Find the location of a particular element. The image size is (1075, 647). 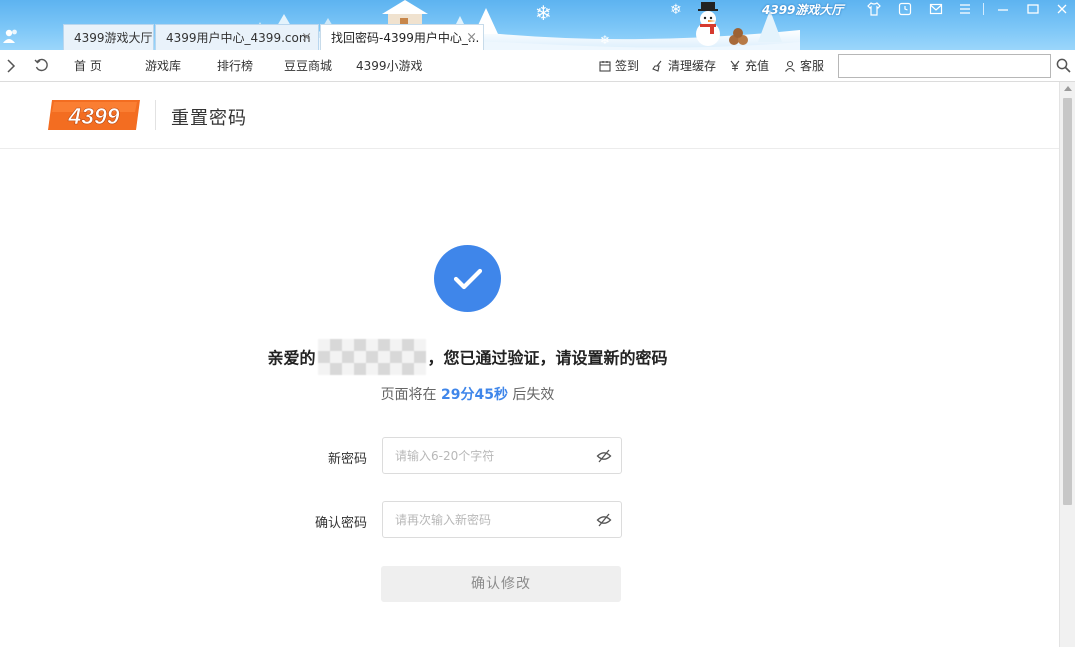

vertical-scrollbar is located at coordinates (1067, 364).